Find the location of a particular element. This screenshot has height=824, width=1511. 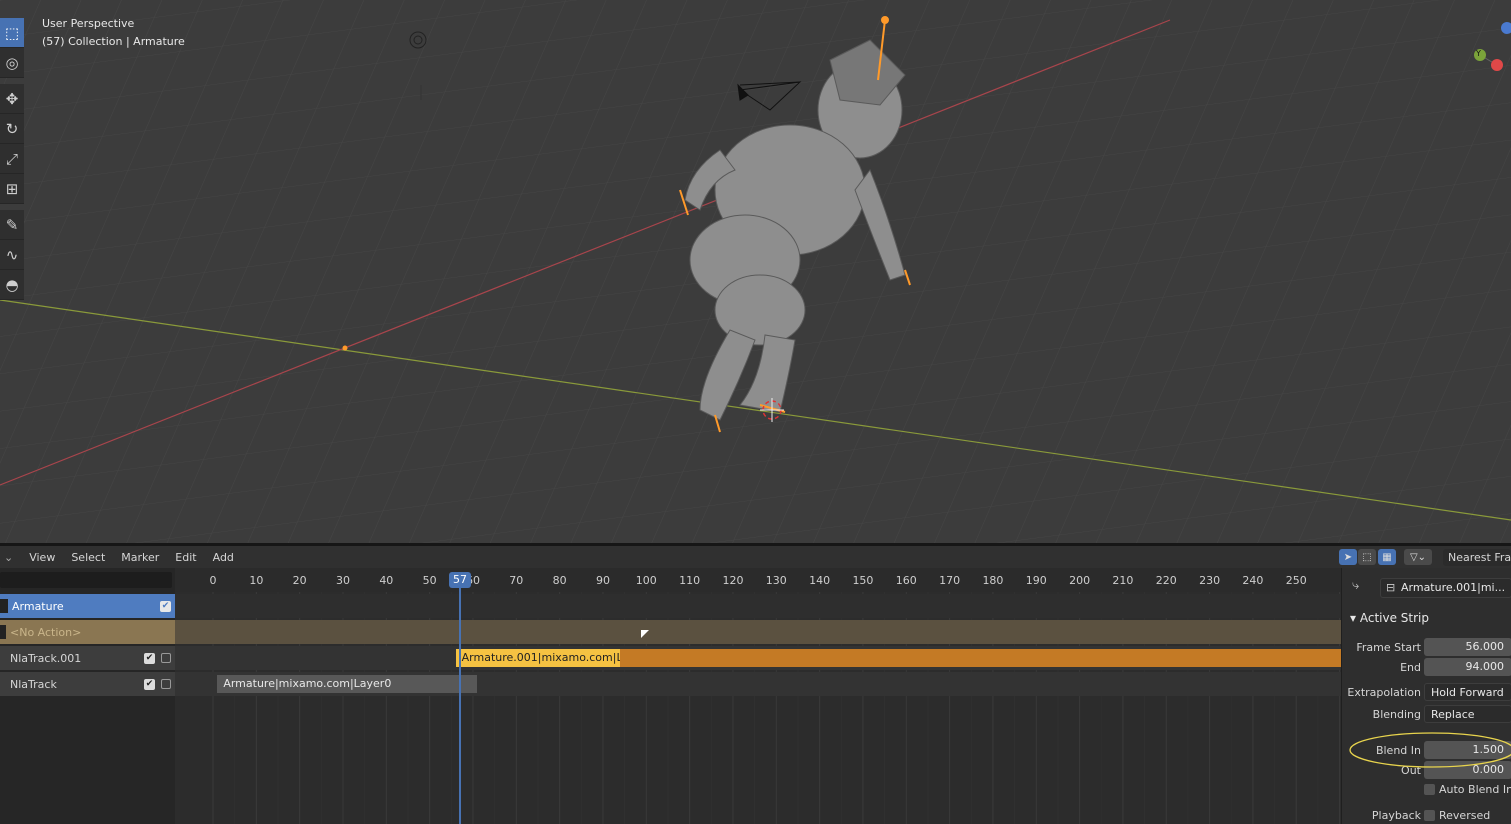

scale-icon: ⤢ is located at coordinates (12, 159).